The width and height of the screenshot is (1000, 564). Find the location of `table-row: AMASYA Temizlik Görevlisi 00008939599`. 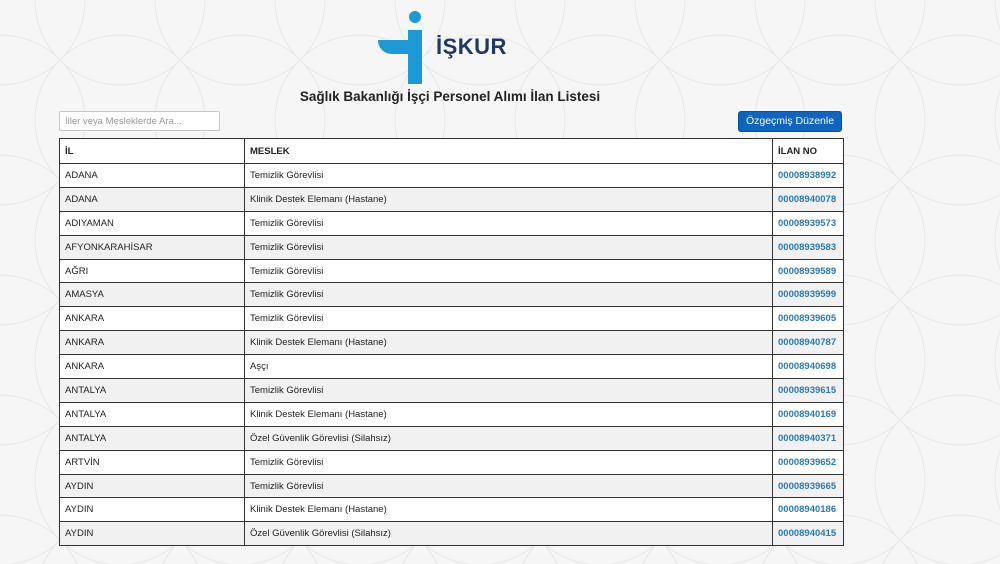

table-row: AMASYA Temizlik Görevlisi 00008939599 is located at coordinates (451, 295).